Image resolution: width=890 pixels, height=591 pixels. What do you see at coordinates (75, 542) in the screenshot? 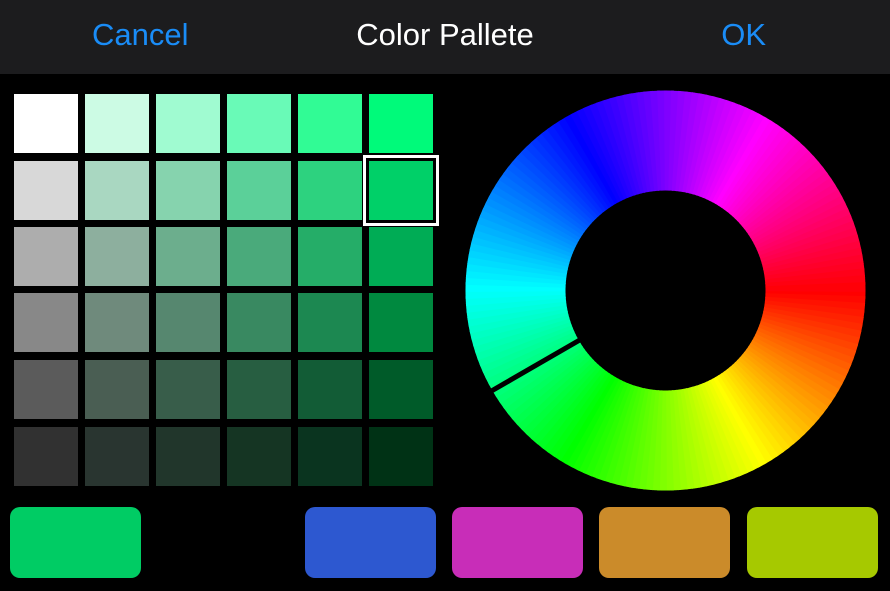
I see `swatch-green` at bounding box center [75, 542].